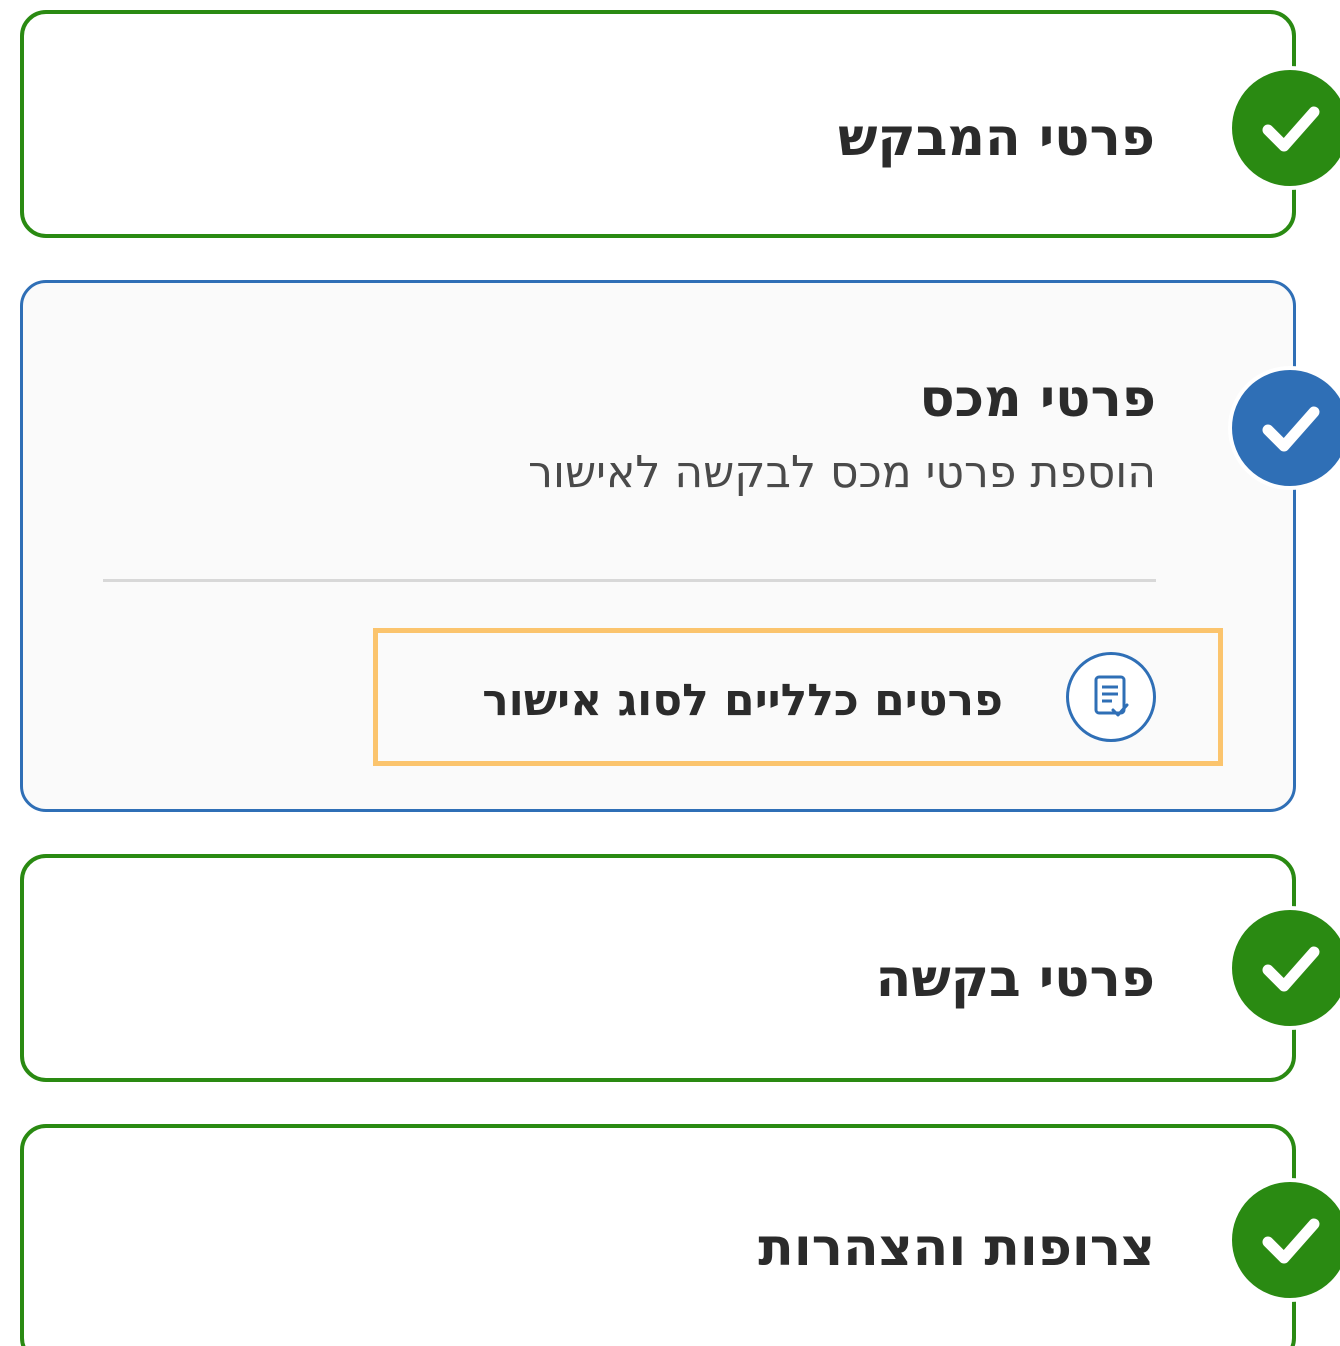  Describe the element at coordinates (742, 700) in the screenshot. I see `substep-label: פרטים כלליים לסוג אישור` at that location.